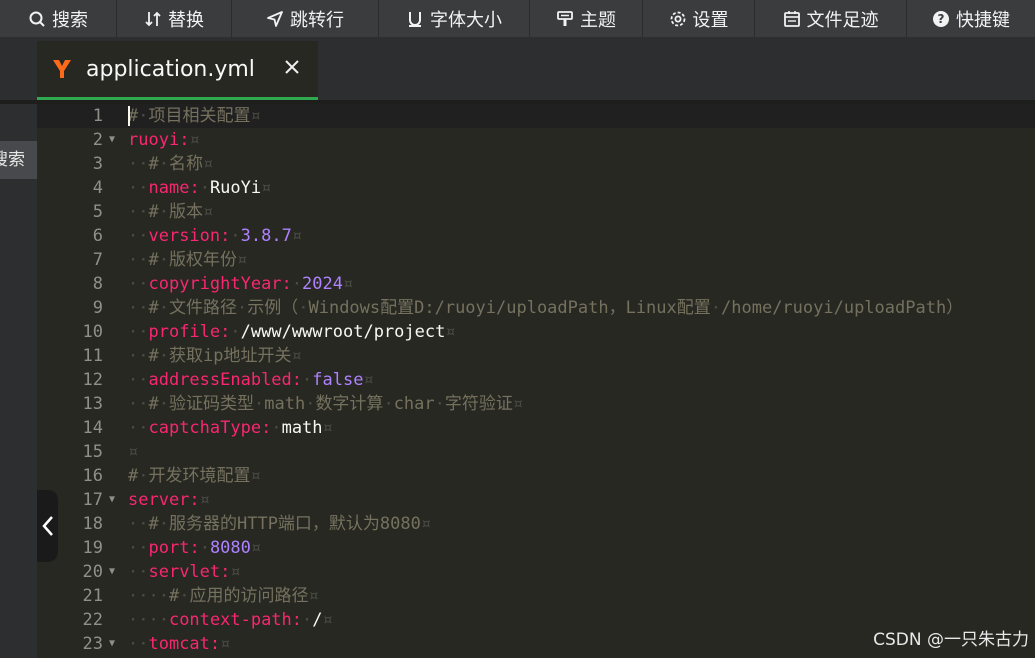 The width and height of the screenshot is (1035, 658). What do you see at coordinates (536, 404) in the screenshot?
I see `code-line: 13 ··#·验证码类型·math·数字计算·char·字符验证¤` at bounding box center [536, 404].